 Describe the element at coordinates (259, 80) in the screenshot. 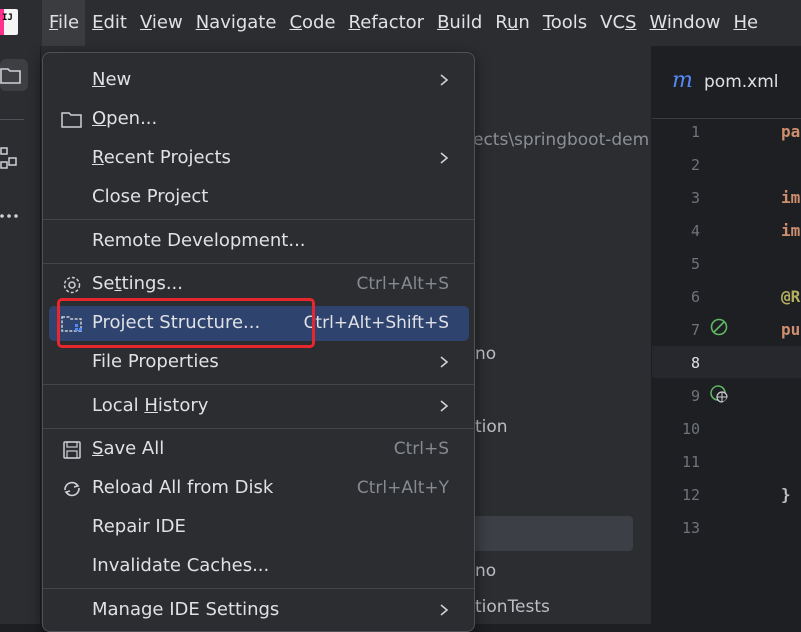

I see `menu-item-new: New` at that location.